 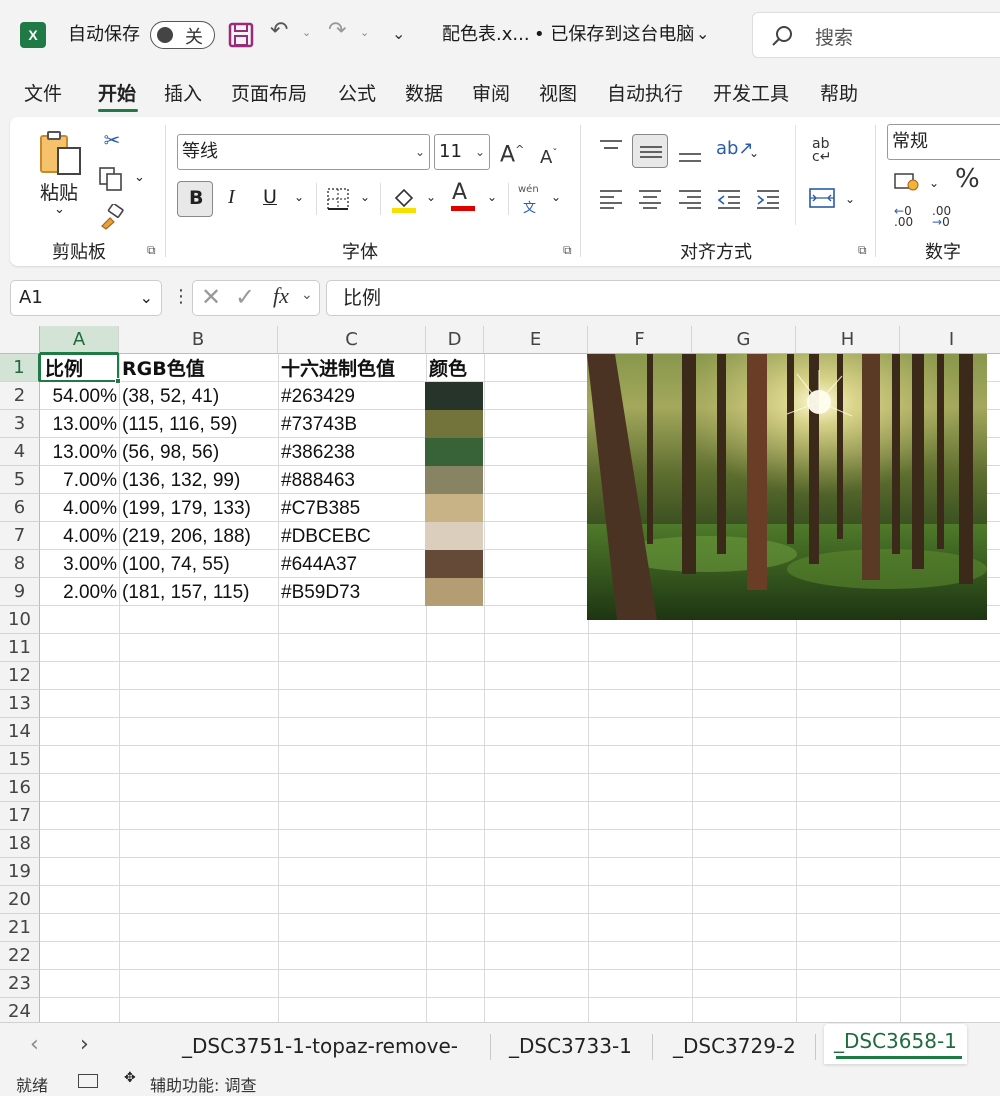 I want to click on copy-dropdown-icon: ⌄, so click(x=139, y=177).